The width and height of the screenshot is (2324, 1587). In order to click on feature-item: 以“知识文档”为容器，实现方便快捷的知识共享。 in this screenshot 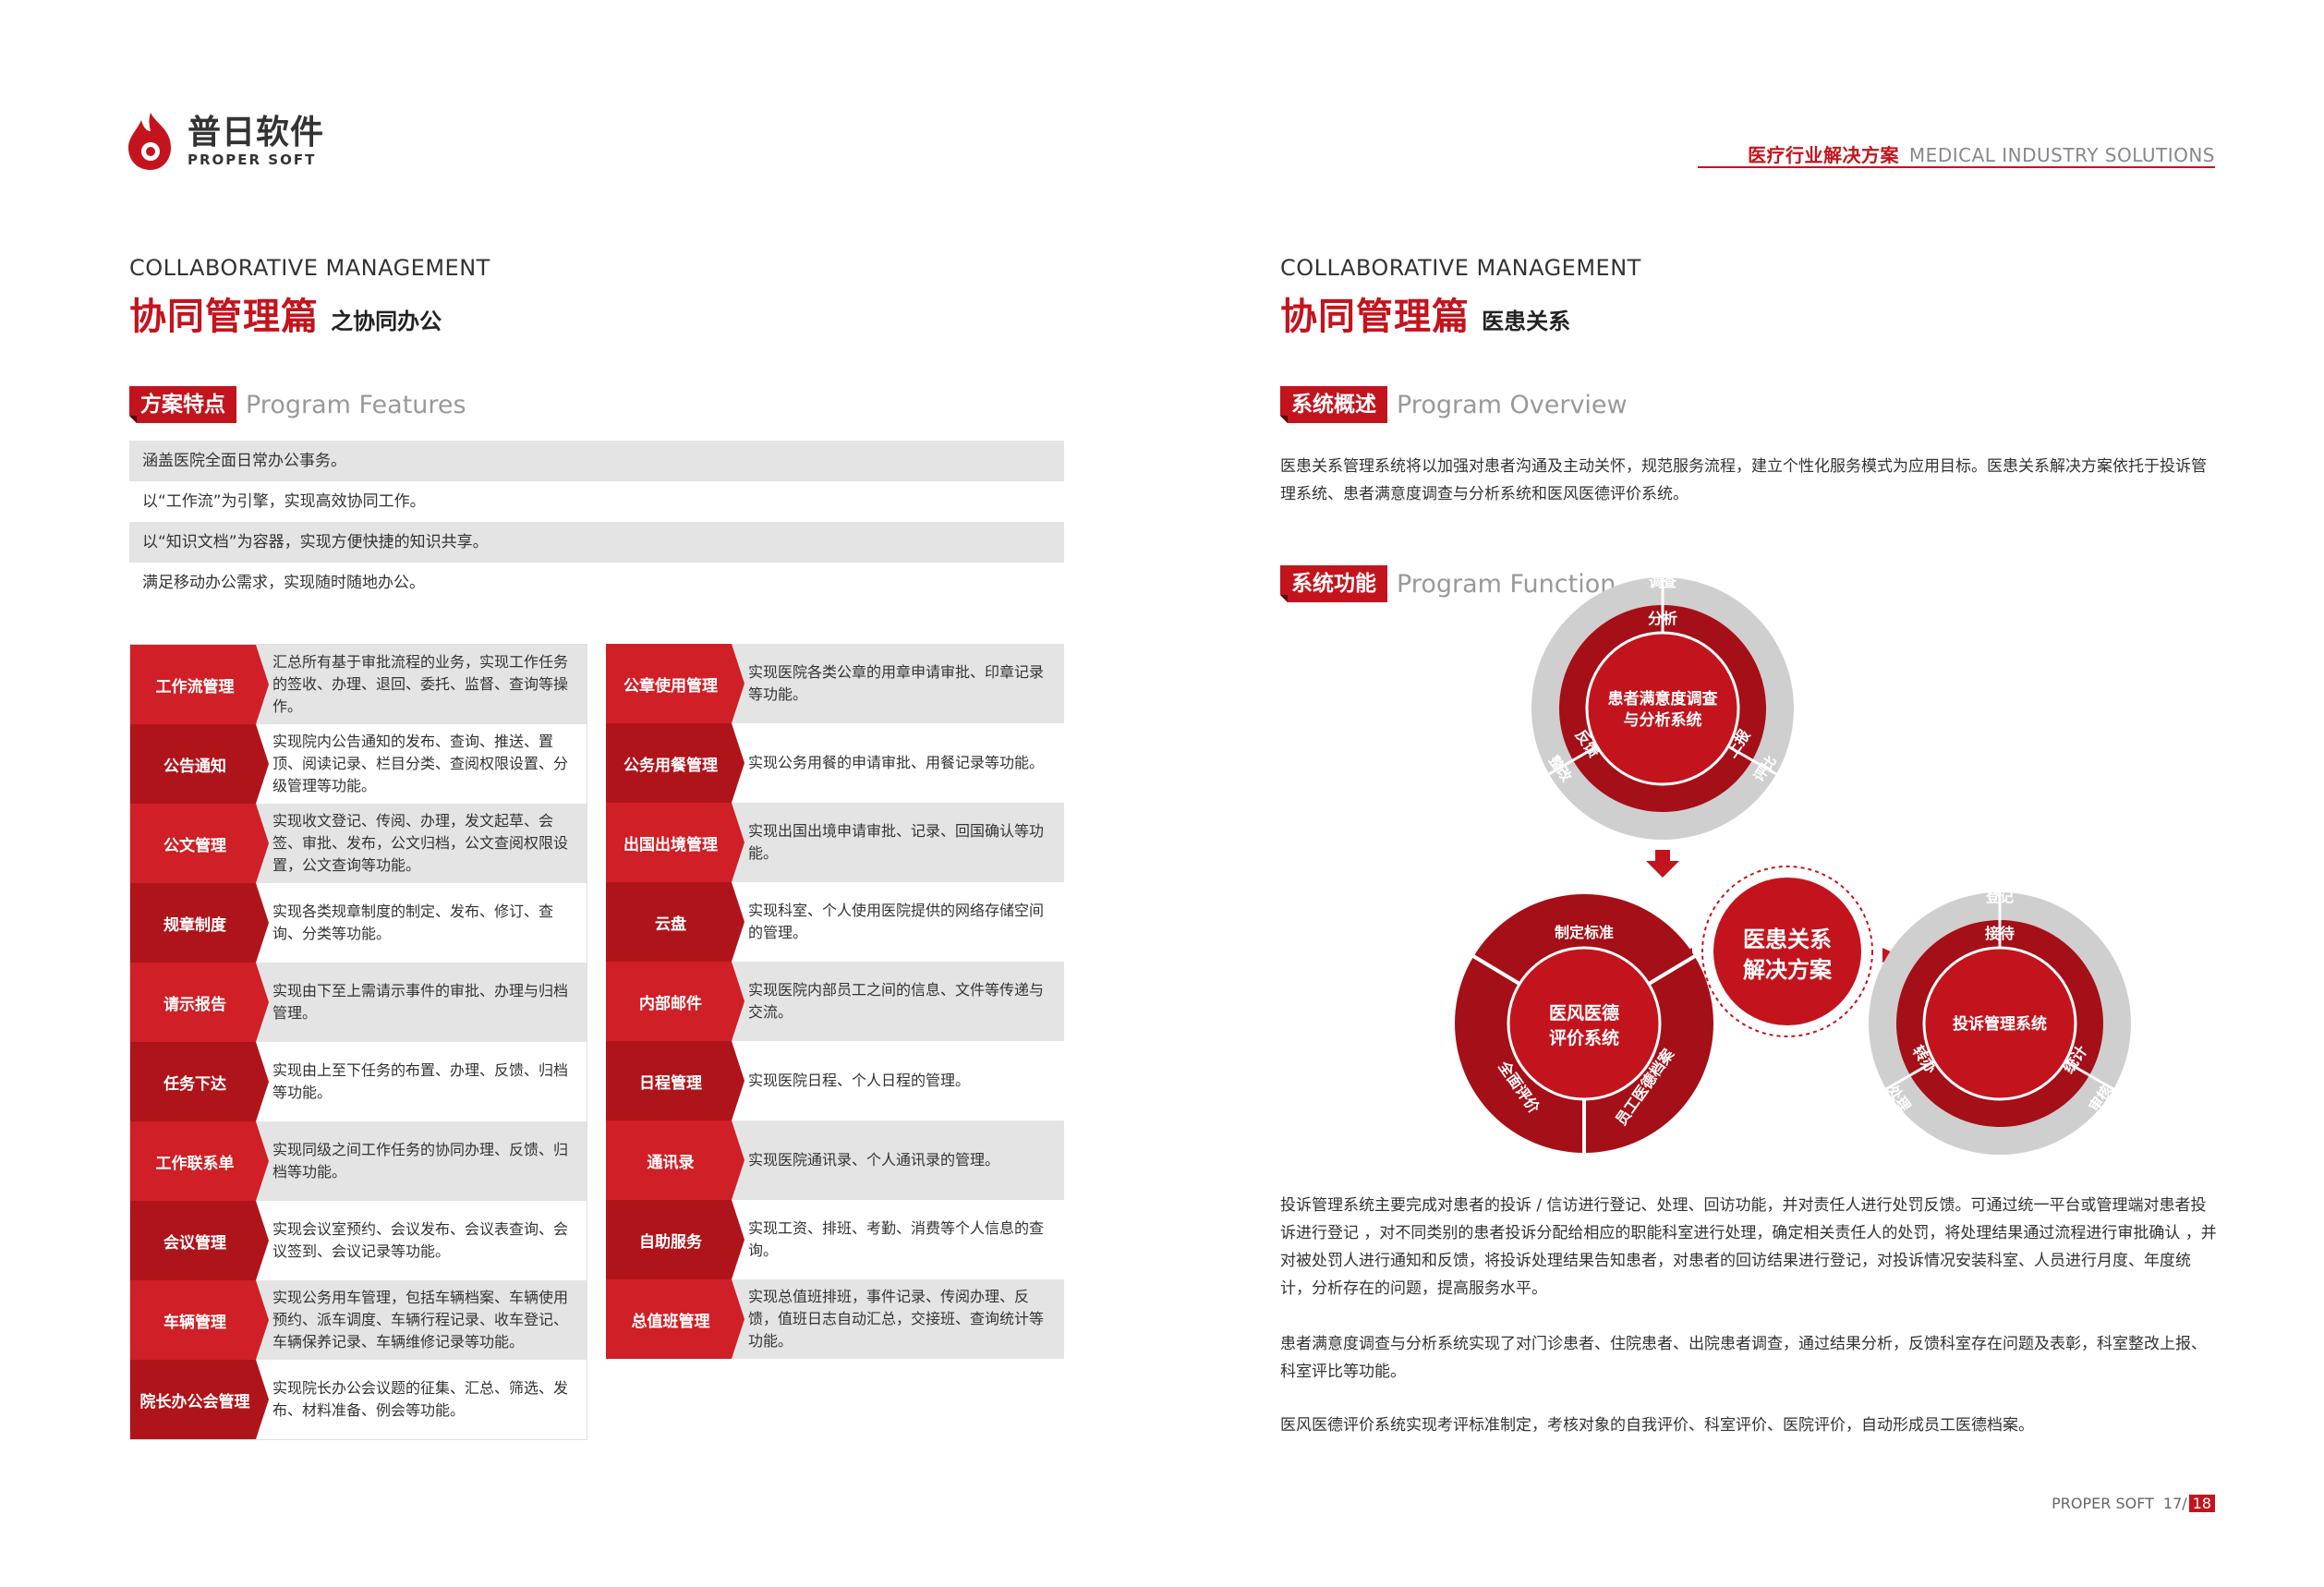, I will do `click(596, 542)`.